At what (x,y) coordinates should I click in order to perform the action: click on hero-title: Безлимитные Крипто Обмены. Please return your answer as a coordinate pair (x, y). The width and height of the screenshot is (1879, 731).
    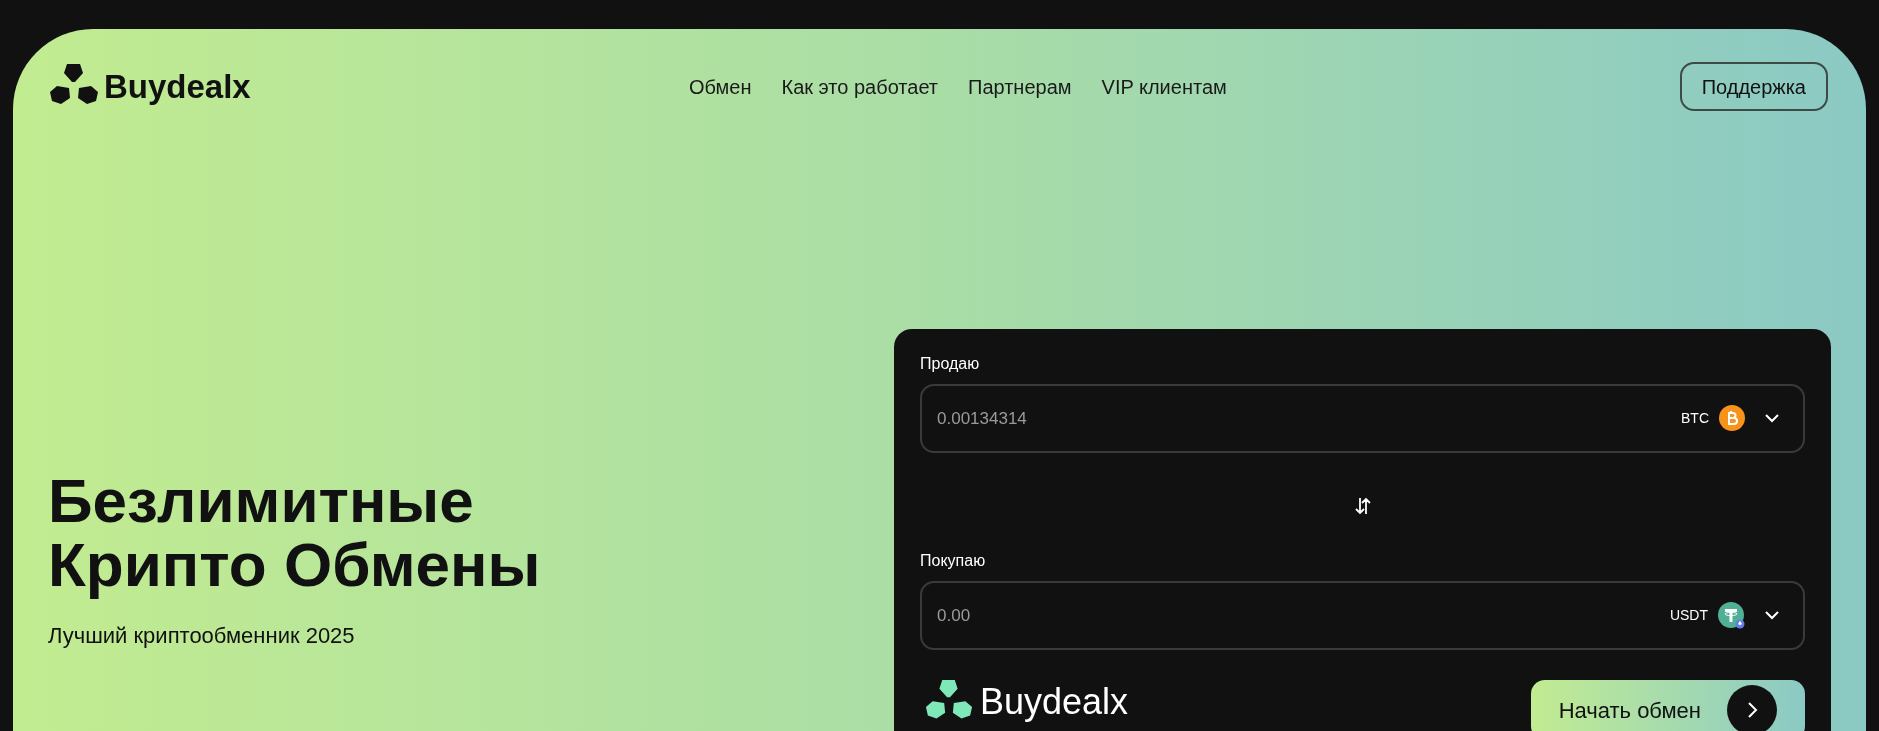
    Looking at the image, I should click on (295, 533).